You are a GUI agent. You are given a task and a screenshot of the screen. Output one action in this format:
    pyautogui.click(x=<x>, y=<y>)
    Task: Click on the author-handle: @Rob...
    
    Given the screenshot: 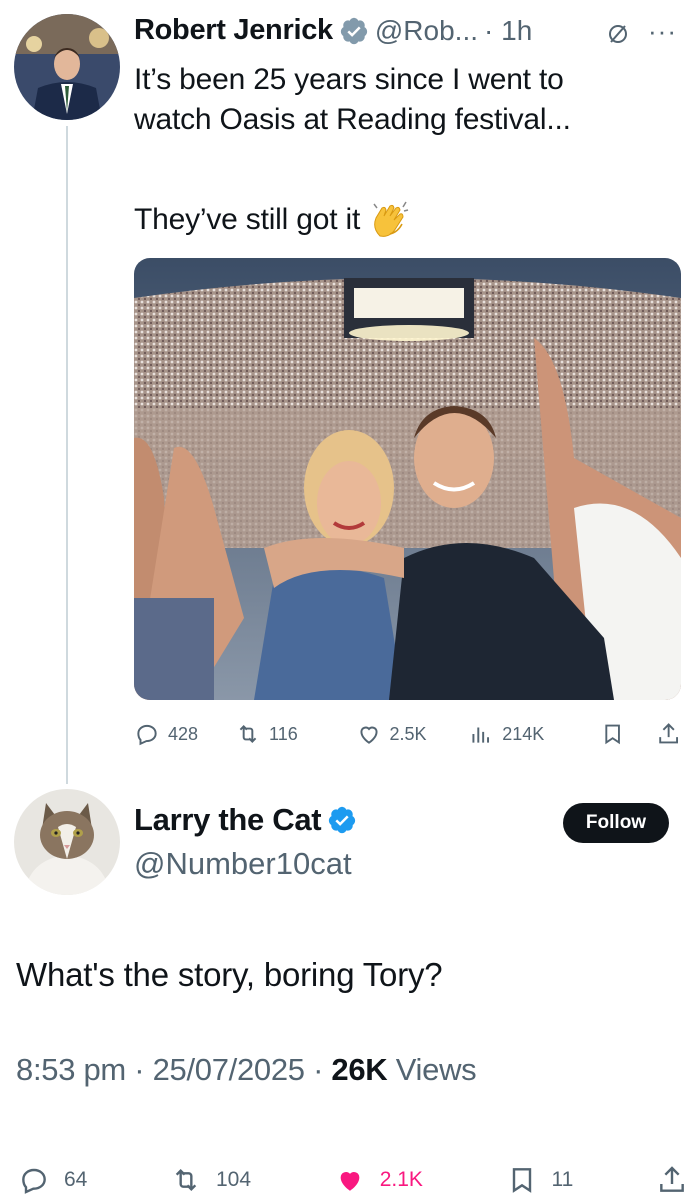 What is the action you would take?
    pyautogui.click(x=426, y=31)
    